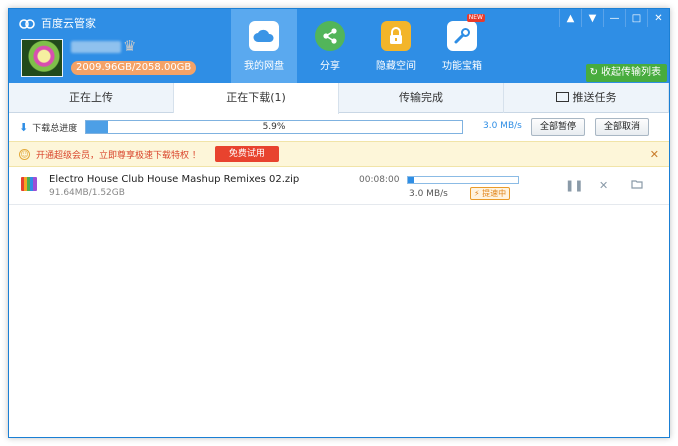 This screenshot has height=446, width=678. I want to click on lock-icon, so click(396, 36).